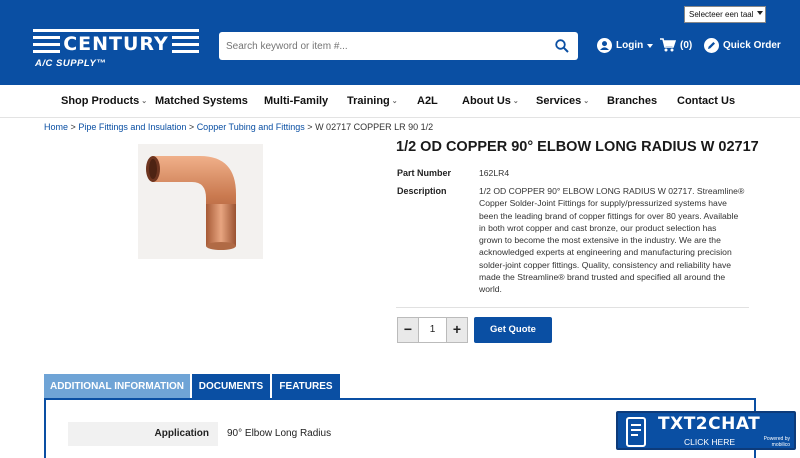 This screenshot has height=458, width=800. I want to click on description-label: Description, so click(422, 191).